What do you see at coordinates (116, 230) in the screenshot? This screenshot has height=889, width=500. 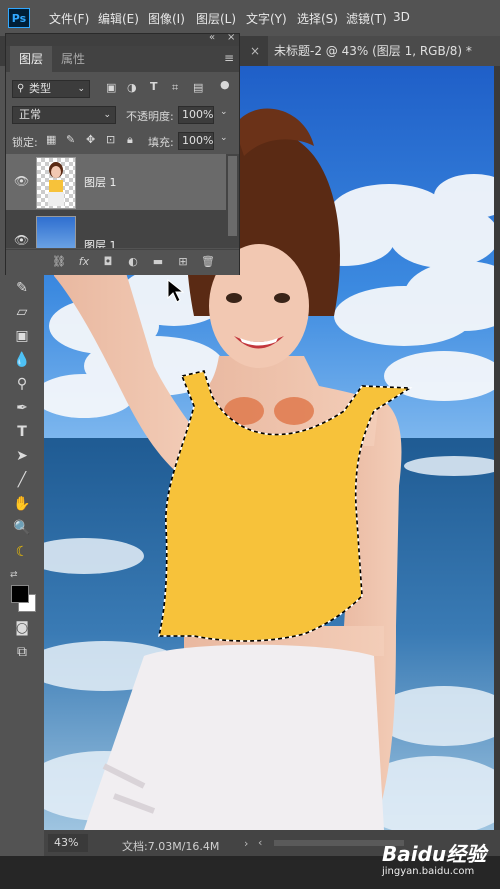 I see `layer-row: 👁︎ 图层 1` at bounding box center [116, 230].